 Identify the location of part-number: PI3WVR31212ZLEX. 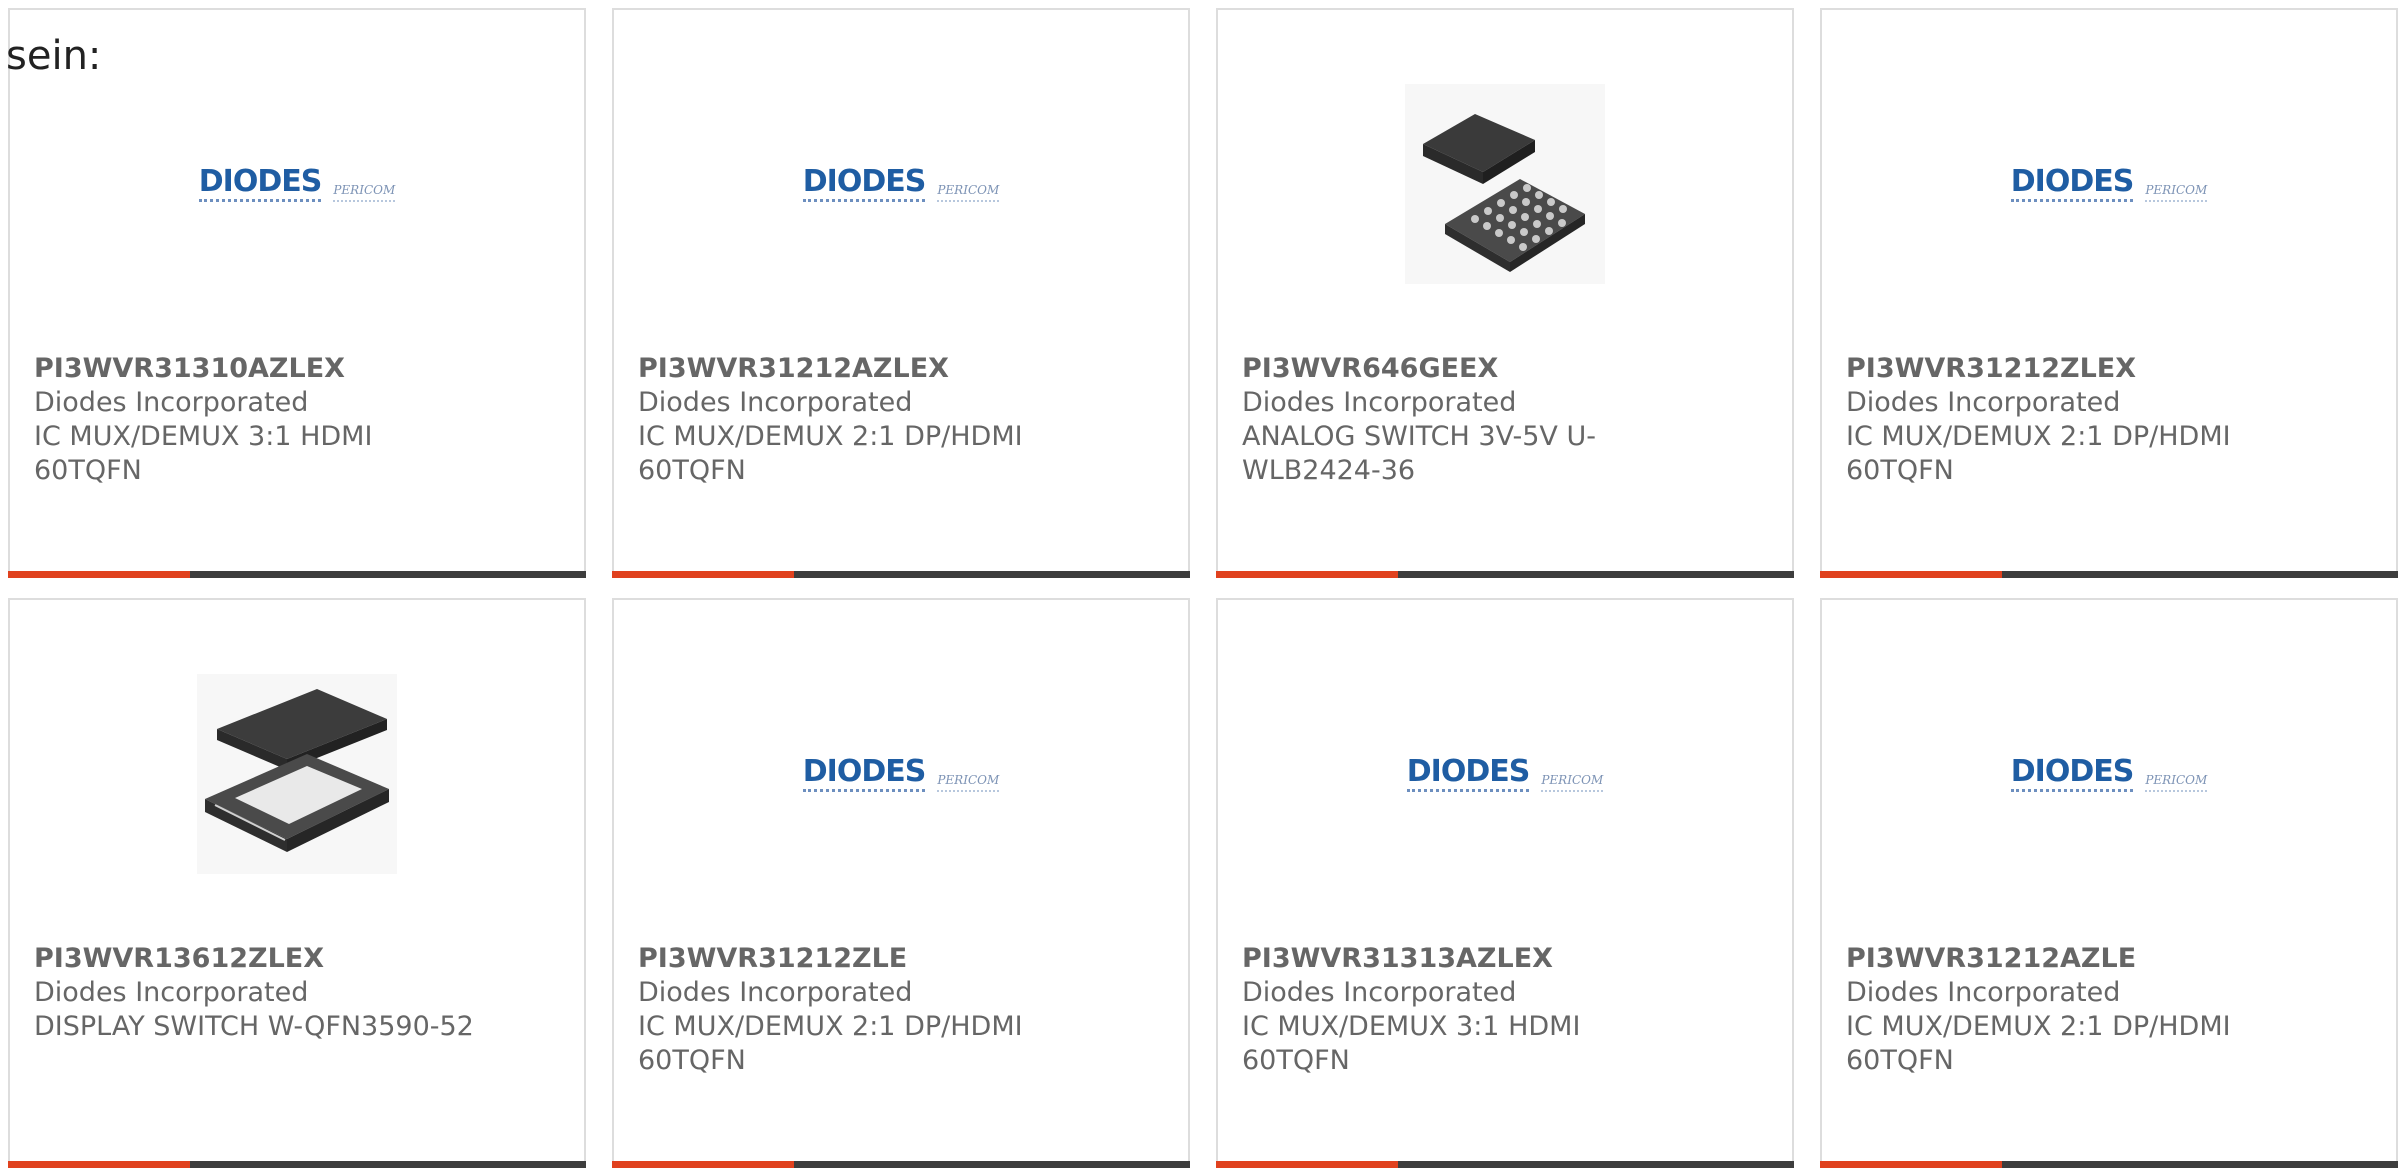
(2109, 369).